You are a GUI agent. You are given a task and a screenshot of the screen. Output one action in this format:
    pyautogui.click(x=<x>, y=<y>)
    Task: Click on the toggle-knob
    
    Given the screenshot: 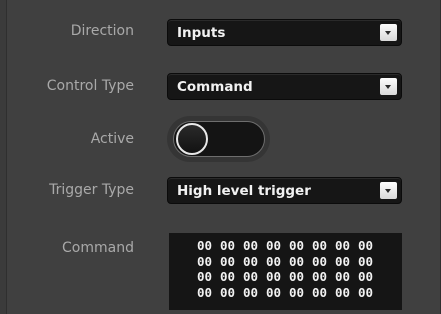 What is the action you would take?
    pyautogui.click(x=192, y=139)
    